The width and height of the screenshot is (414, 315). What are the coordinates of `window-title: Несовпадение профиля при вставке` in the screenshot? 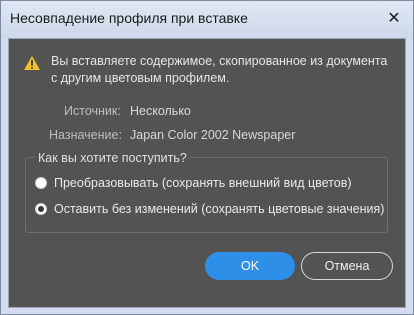 It's located at (129, 18).